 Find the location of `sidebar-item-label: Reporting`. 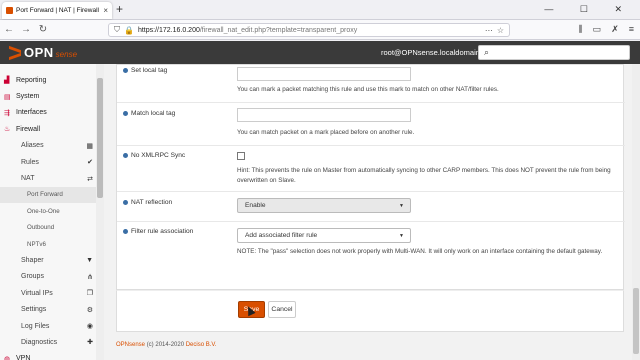

sidebar-item-label: Reporting is located at coordinates (31, 80).